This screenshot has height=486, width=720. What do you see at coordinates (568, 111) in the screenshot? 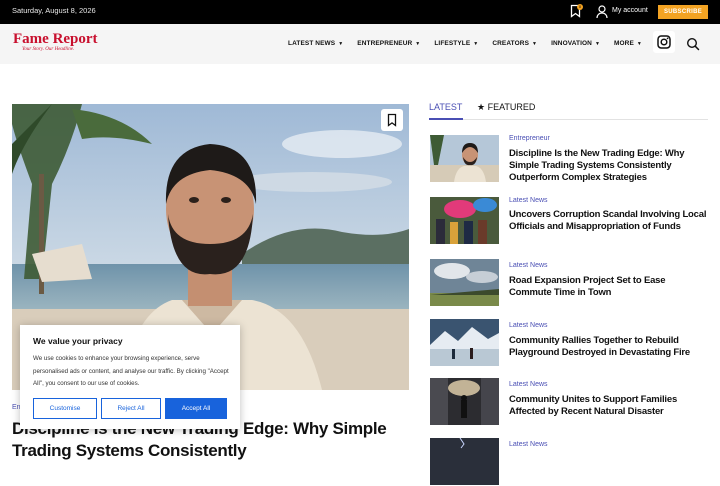
I see `sidebar-tabs: LATEST ★ FEATURED` at bounding box center [568, 111].